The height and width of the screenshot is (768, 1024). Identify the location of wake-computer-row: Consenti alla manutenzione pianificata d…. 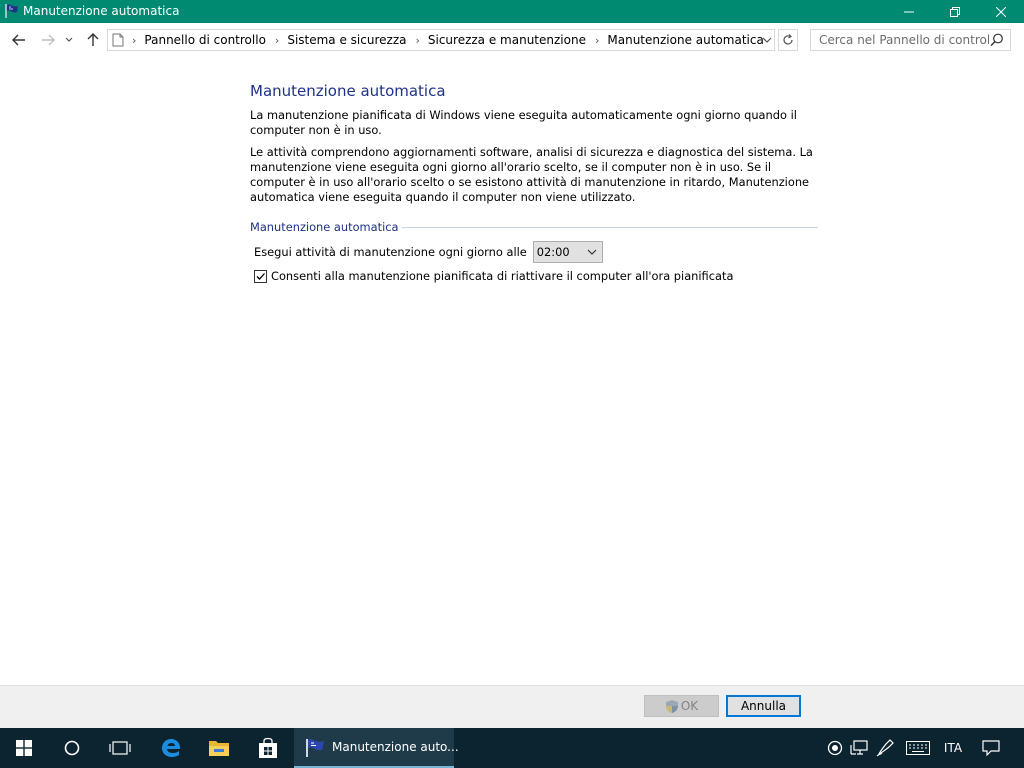
(493, 276).